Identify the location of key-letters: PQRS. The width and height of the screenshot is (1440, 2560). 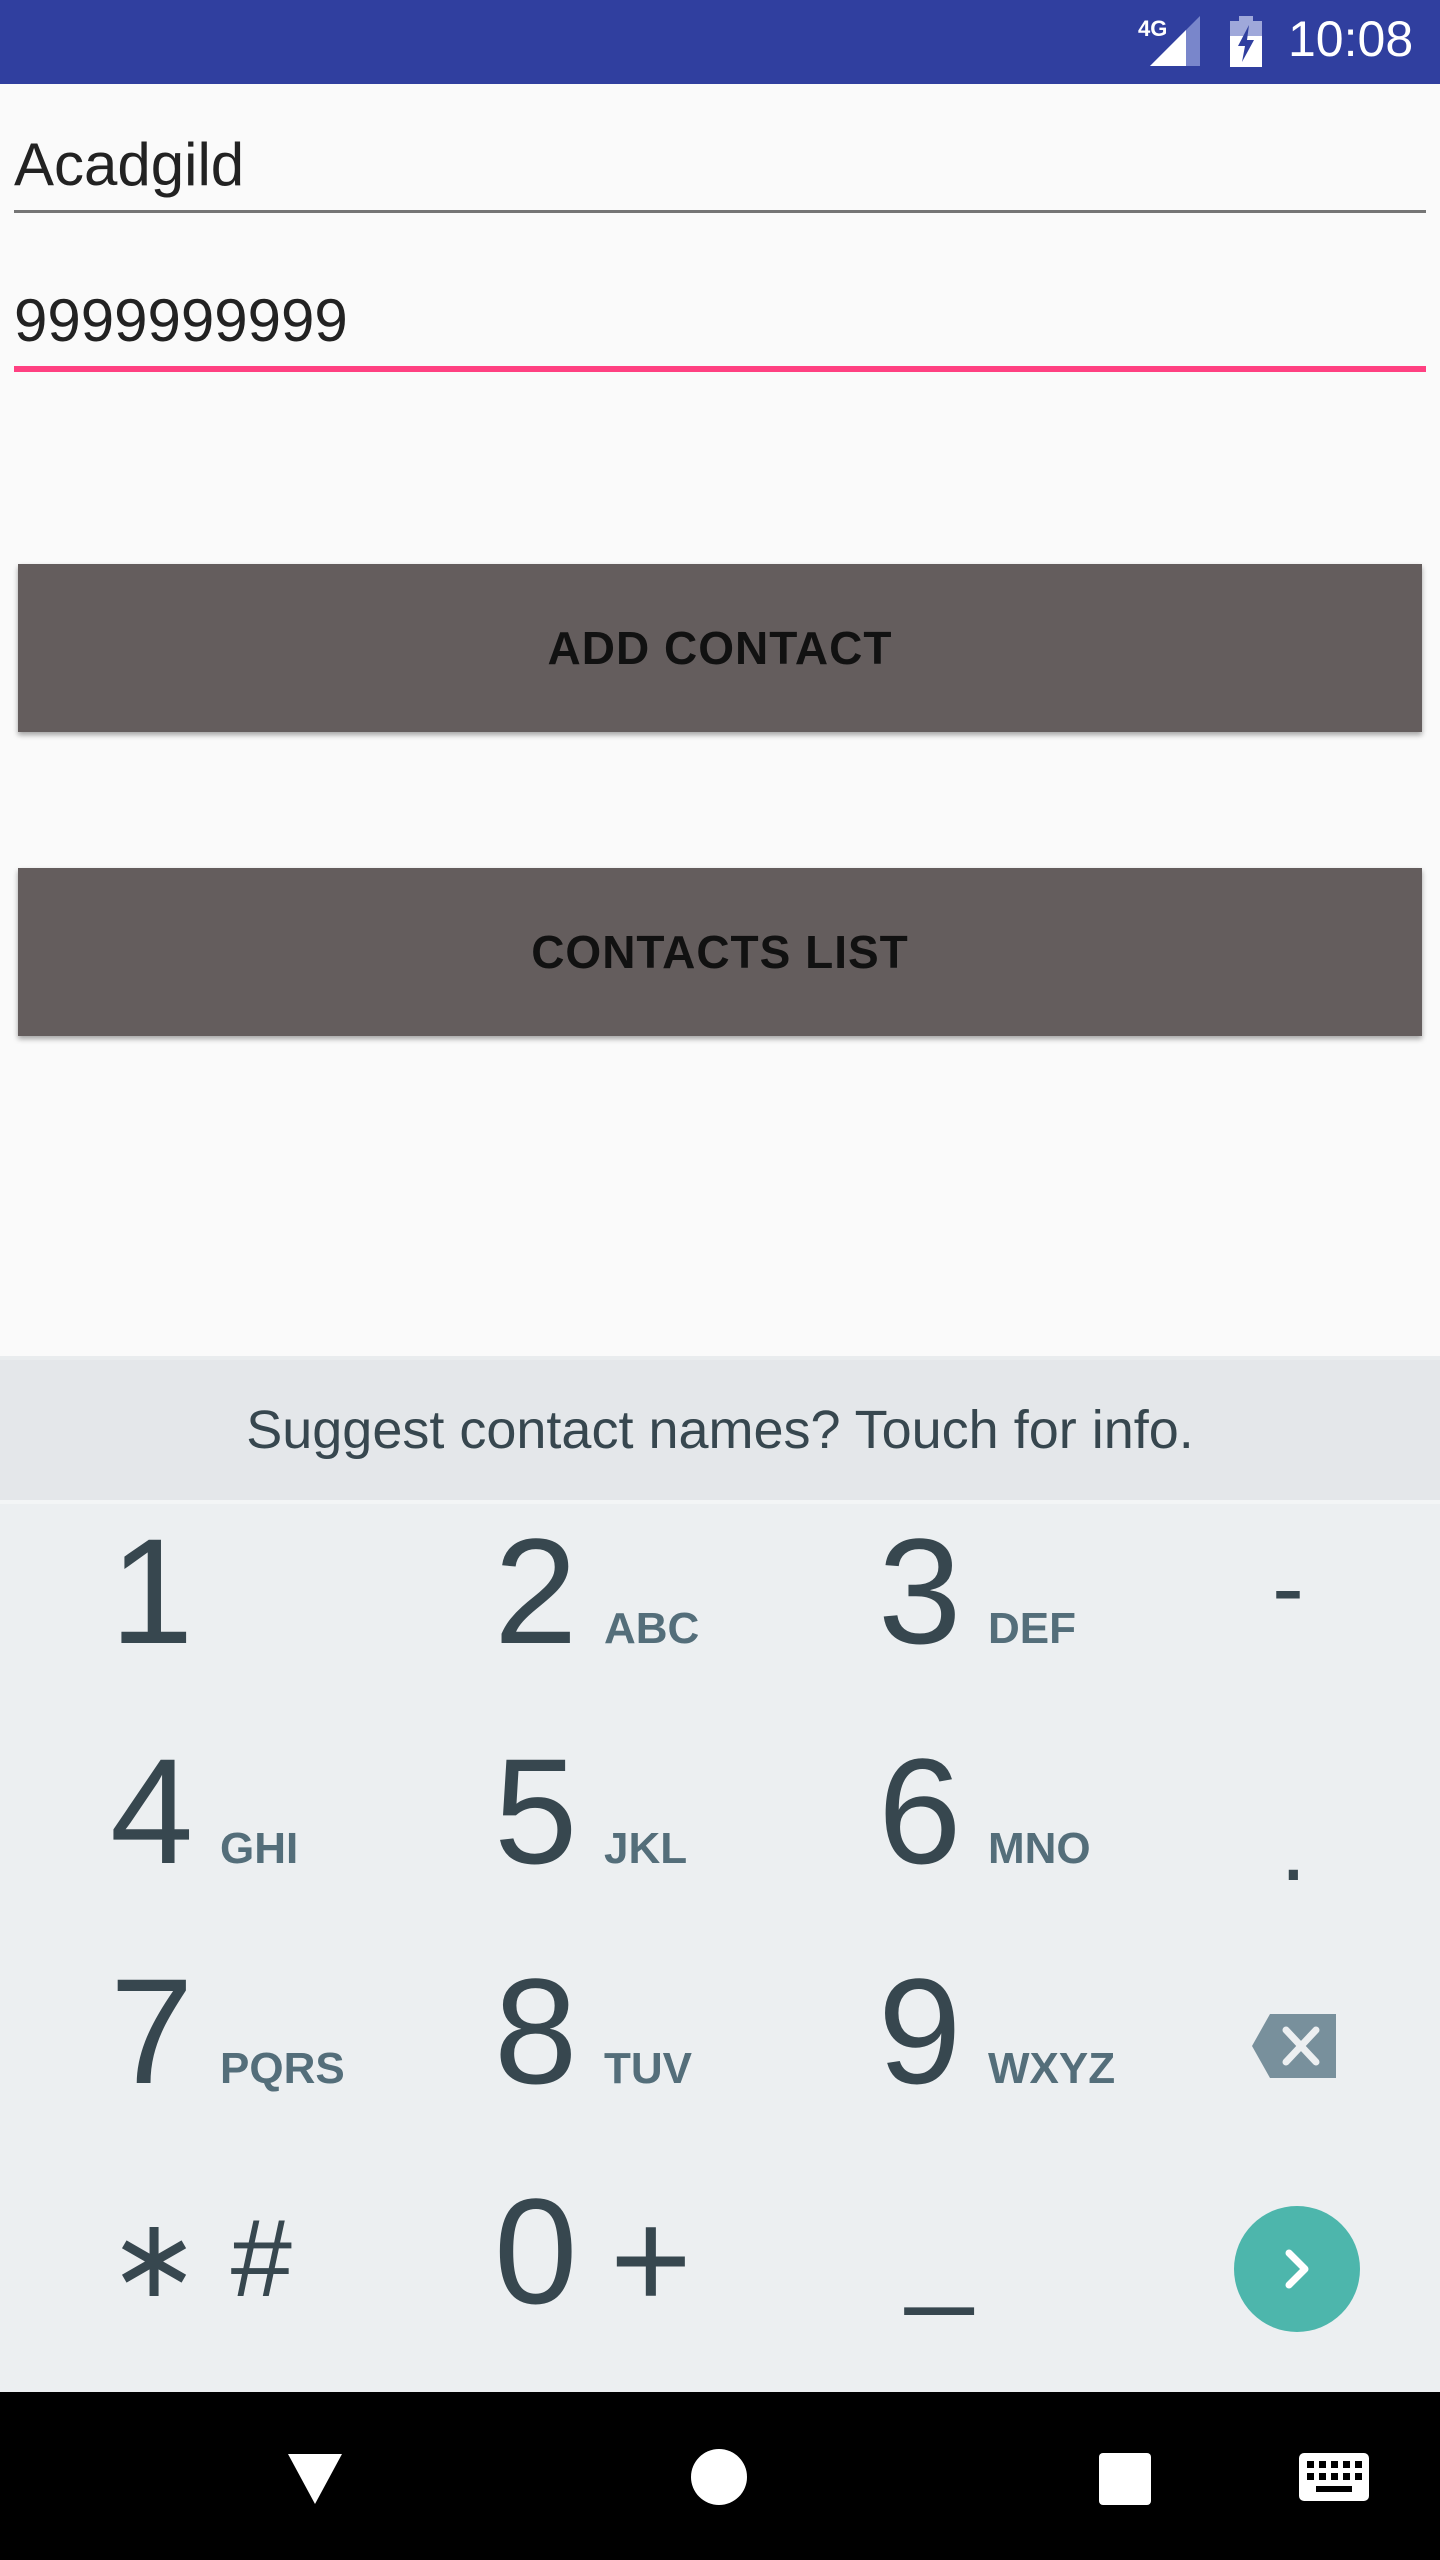
(282, 2068).